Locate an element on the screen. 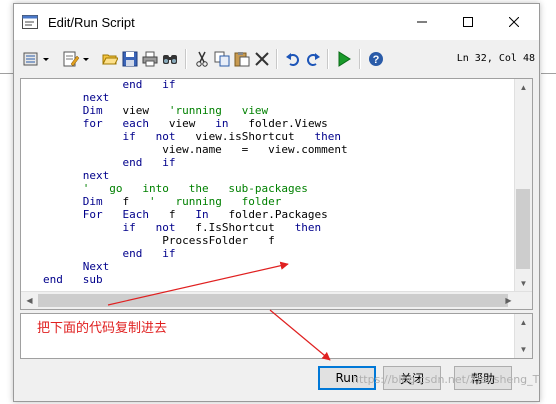 The width and height of the screenshot is (556, 404). minimize-button is located at coordinates (422, 22).